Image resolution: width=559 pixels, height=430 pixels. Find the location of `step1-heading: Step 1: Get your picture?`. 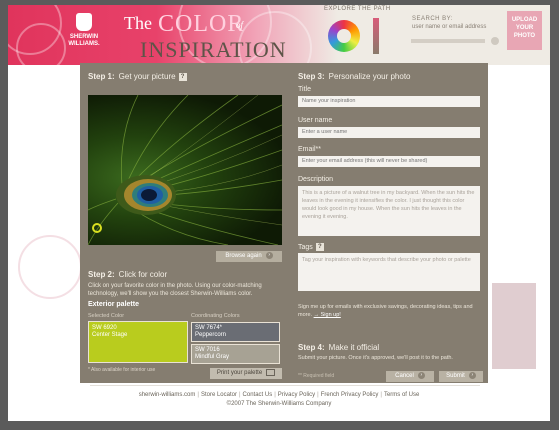

step1-heading: Step 1: Get your picture? is located at coordinates (137, 76).